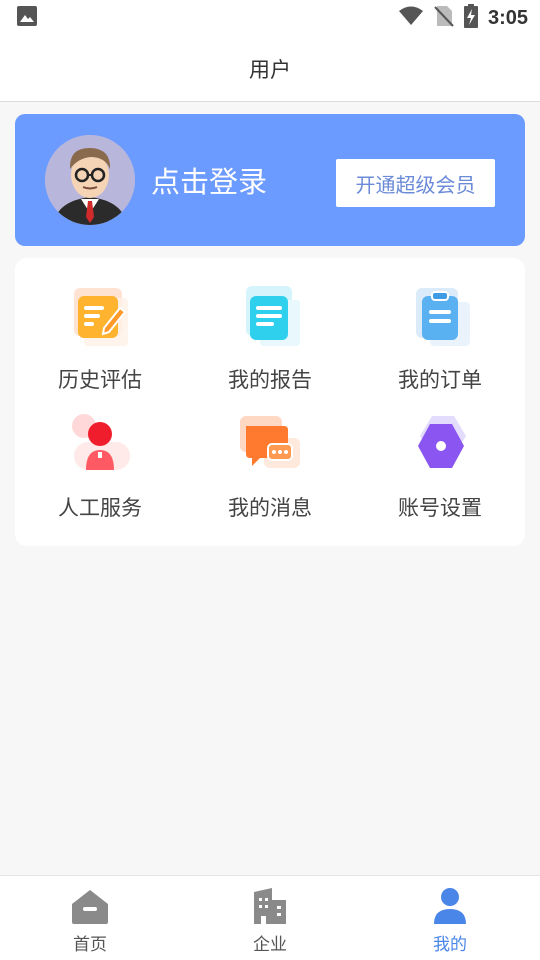 The width and height of the screenshot is (540, 960). I want to click on menu-item-report: 我的报告, so click(270, 325).